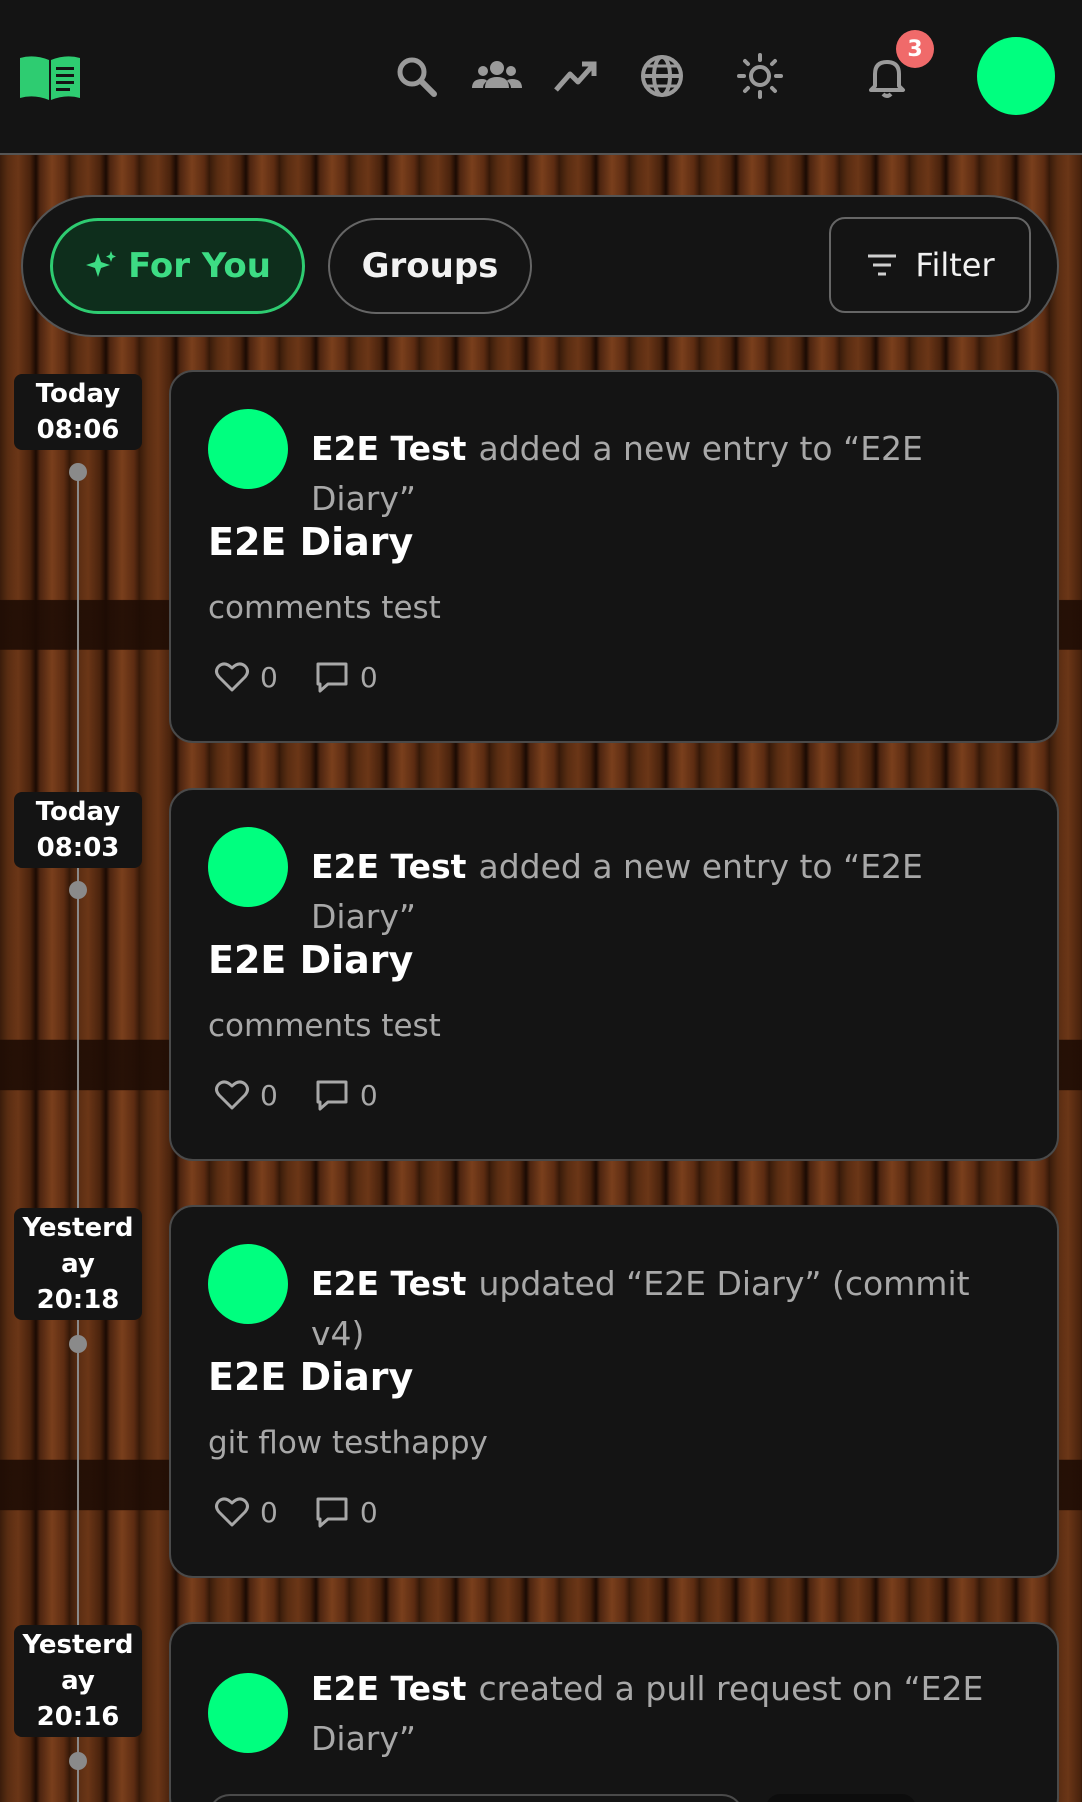 The image size is (1082, 1802). Describe the element at coordinates (576, 76) in the screenshot. I see `trending-icon` at that location.